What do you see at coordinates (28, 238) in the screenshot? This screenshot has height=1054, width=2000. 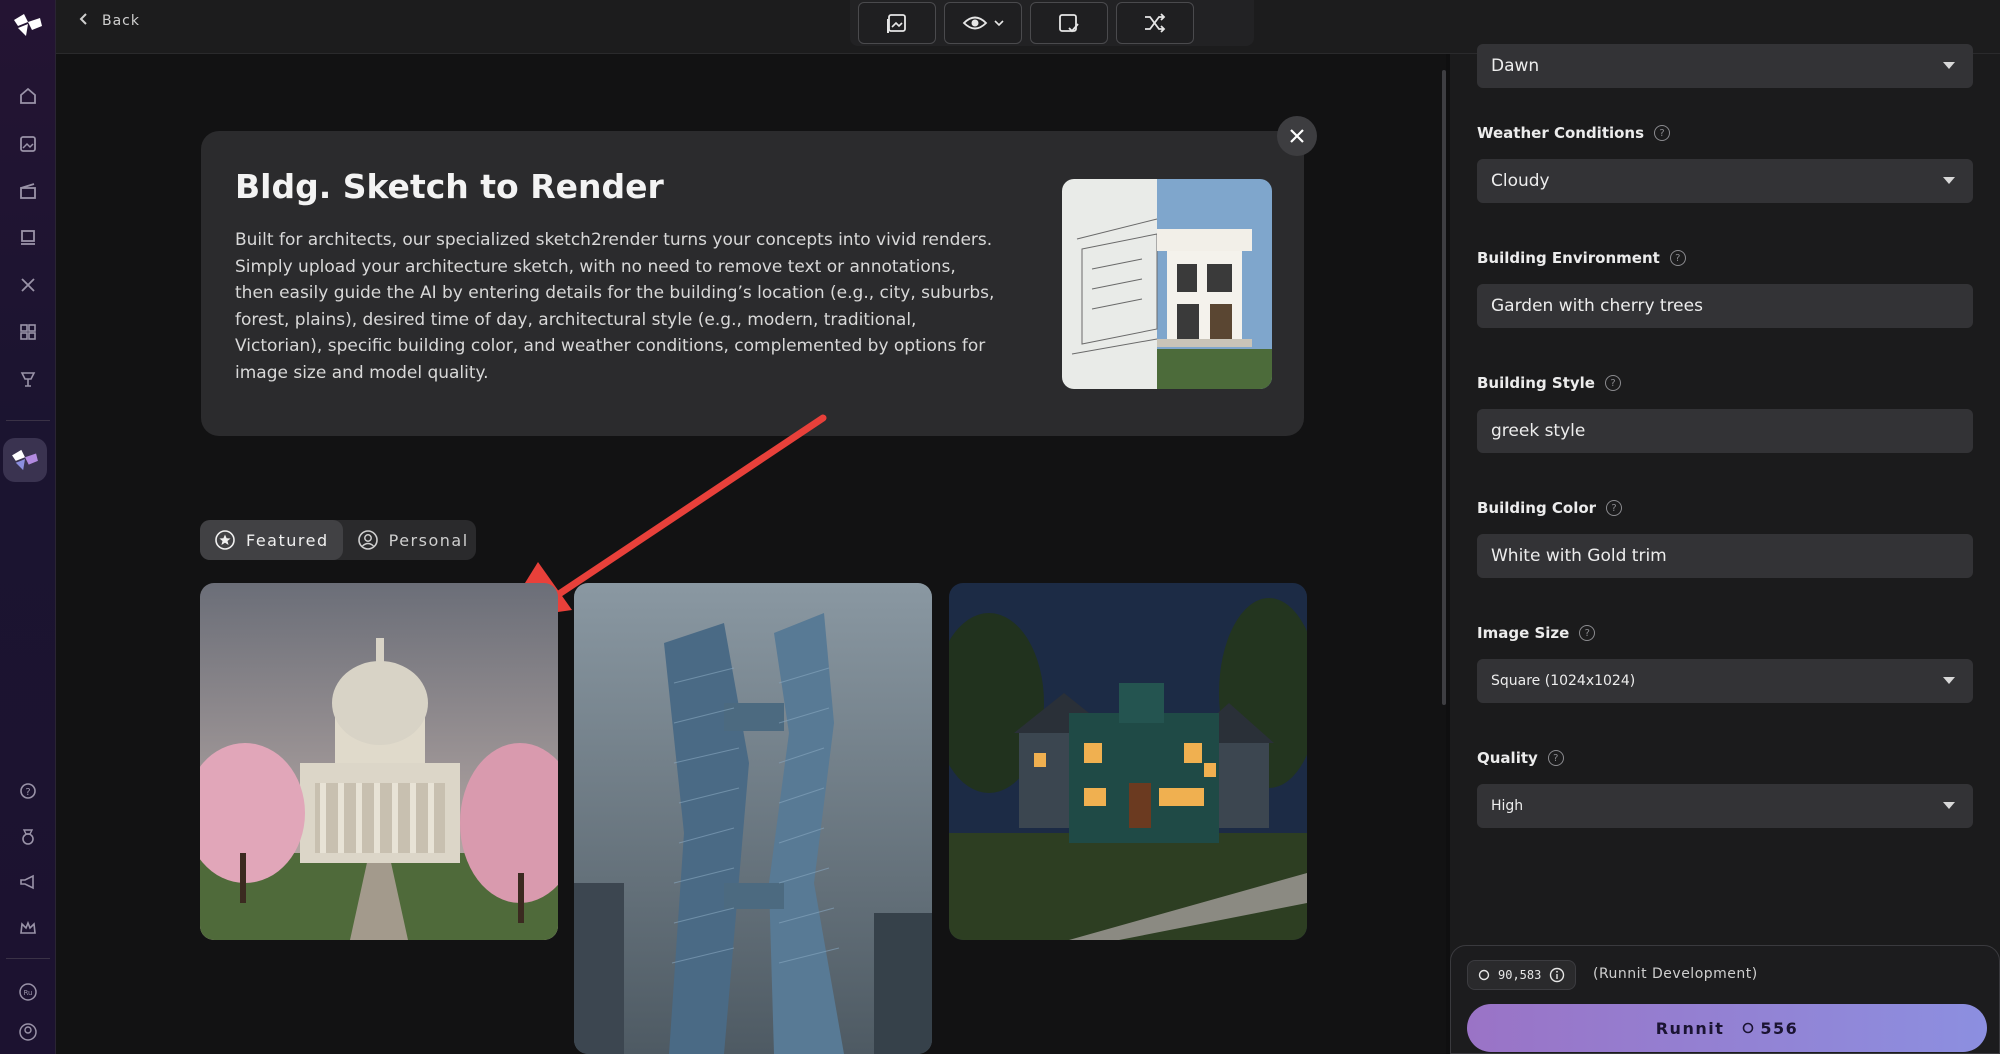 I see `stack-icon` at bounding box center [28, 238].